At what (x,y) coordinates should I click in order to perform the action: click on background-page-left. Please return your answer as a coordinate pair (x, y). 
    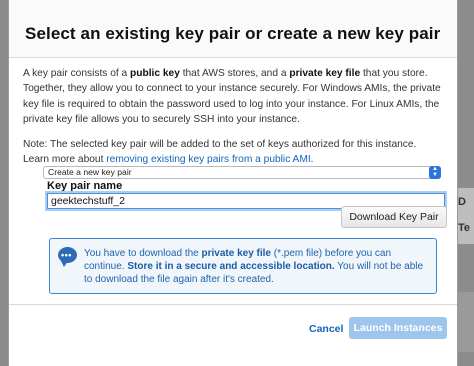
    Looking at the image, I should click on (4, 183).